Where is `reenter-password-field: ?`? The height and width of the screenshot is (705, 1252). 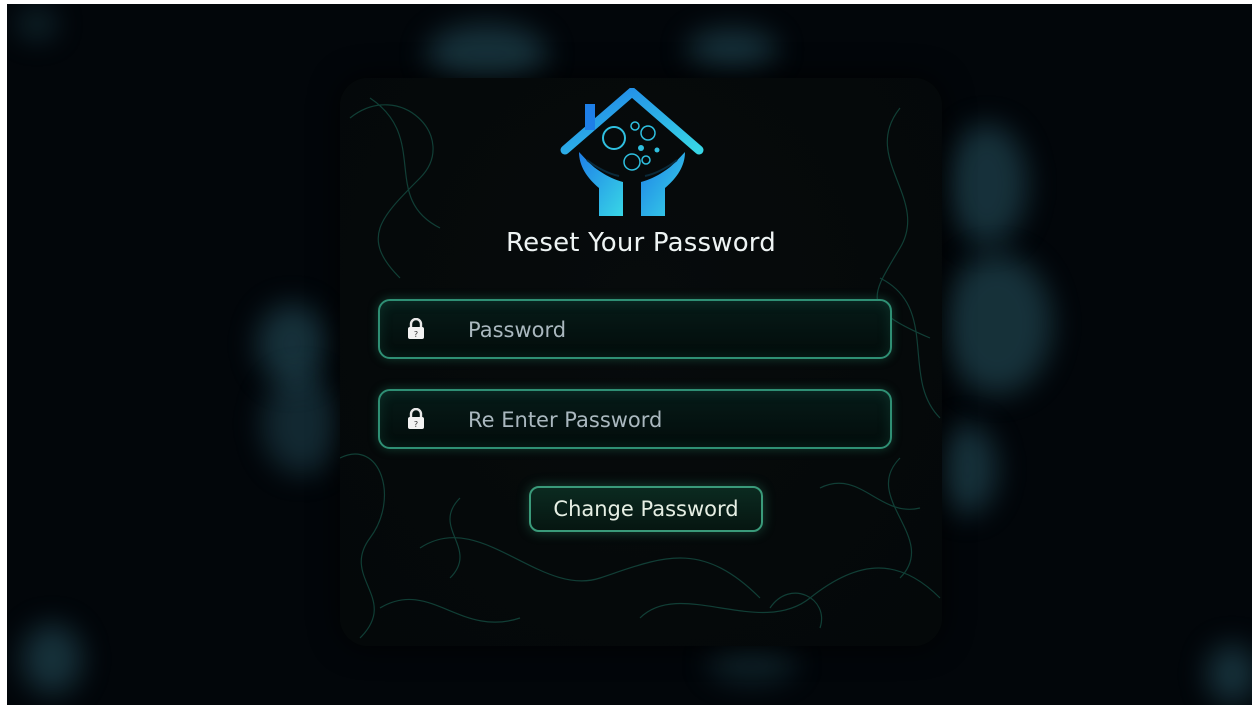 reenter-password-field: ? is located at coordinates (635, 419).